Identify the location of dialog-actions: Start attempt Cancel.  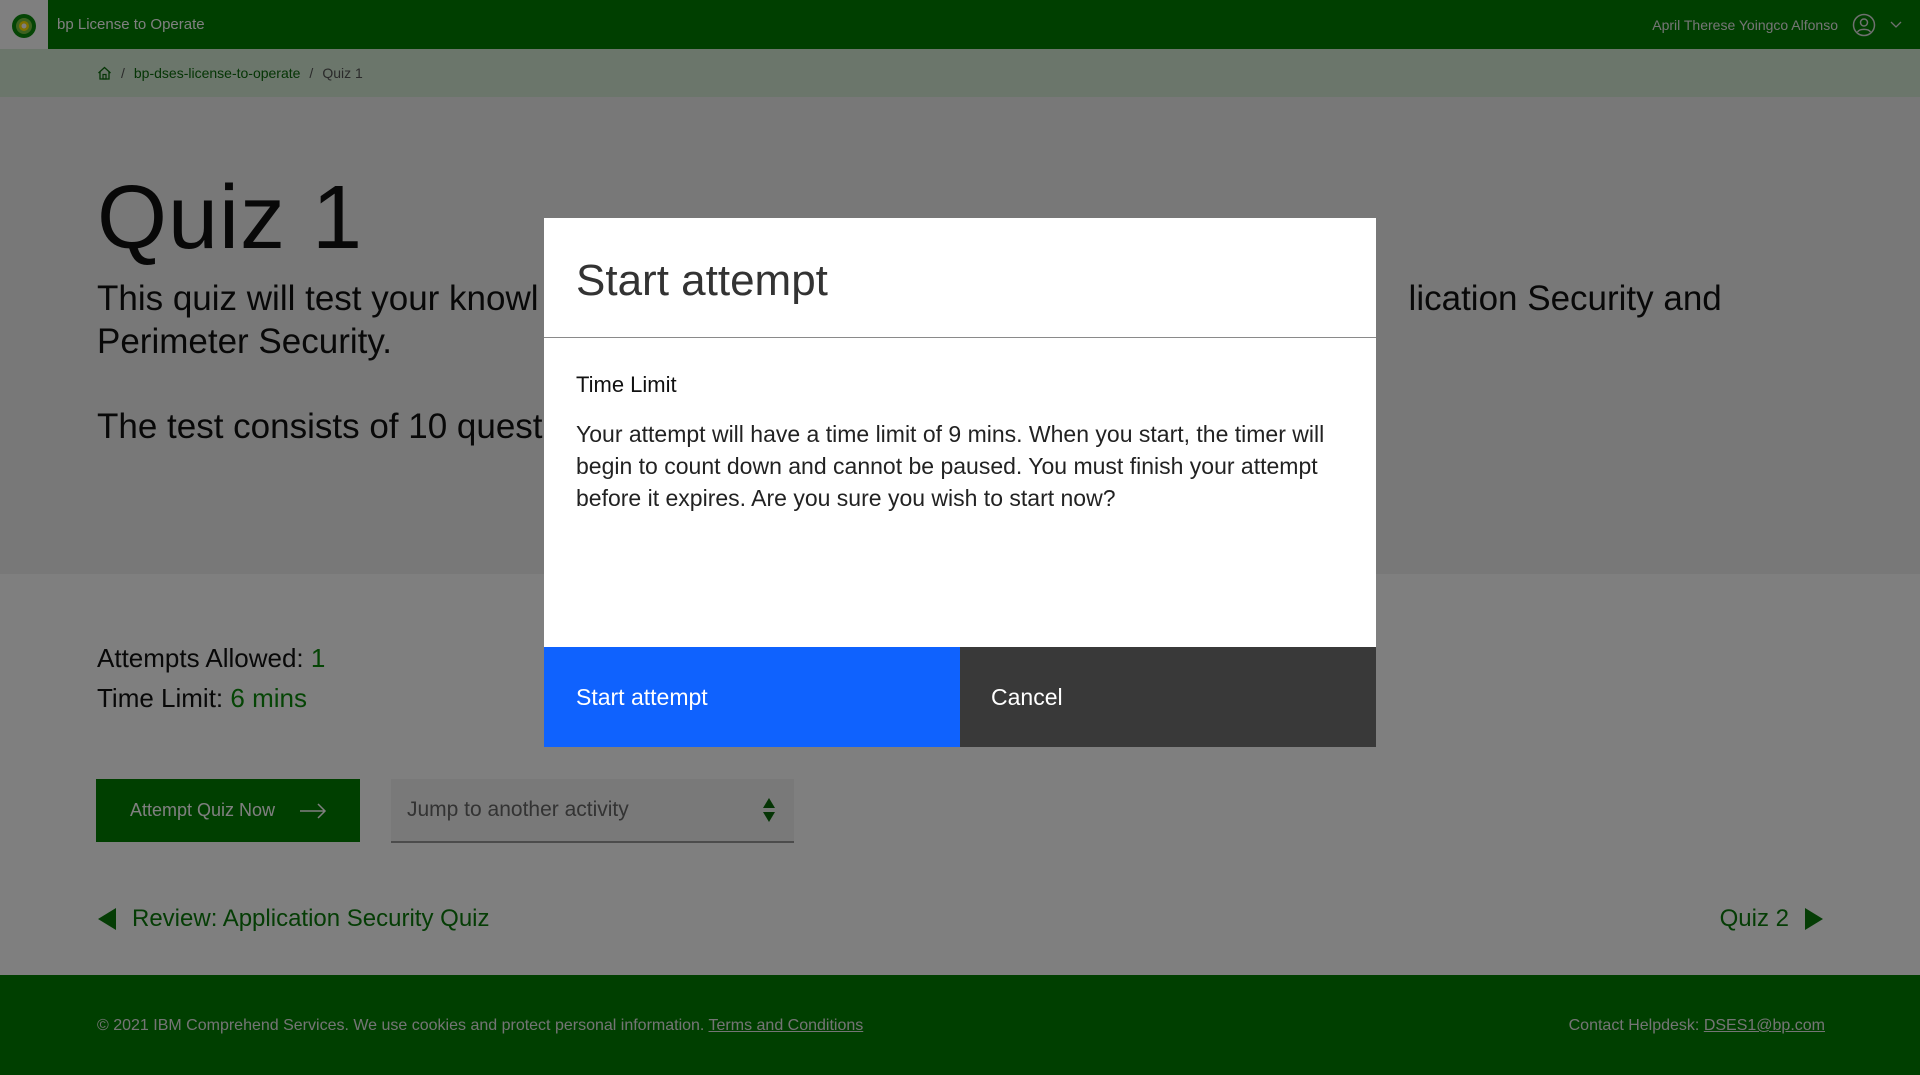
(960, 697).